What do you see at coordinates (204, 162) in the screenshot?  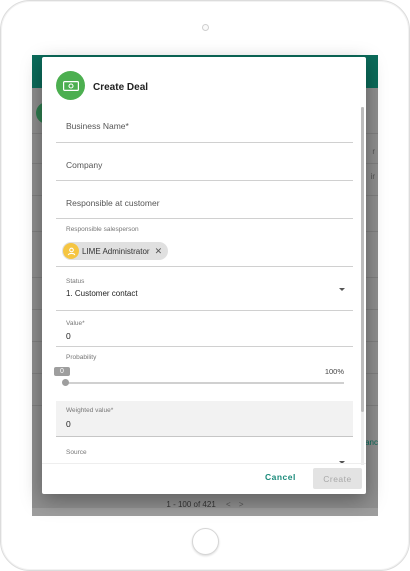 I see `company-field: Company` at bounding box center [204, 162].